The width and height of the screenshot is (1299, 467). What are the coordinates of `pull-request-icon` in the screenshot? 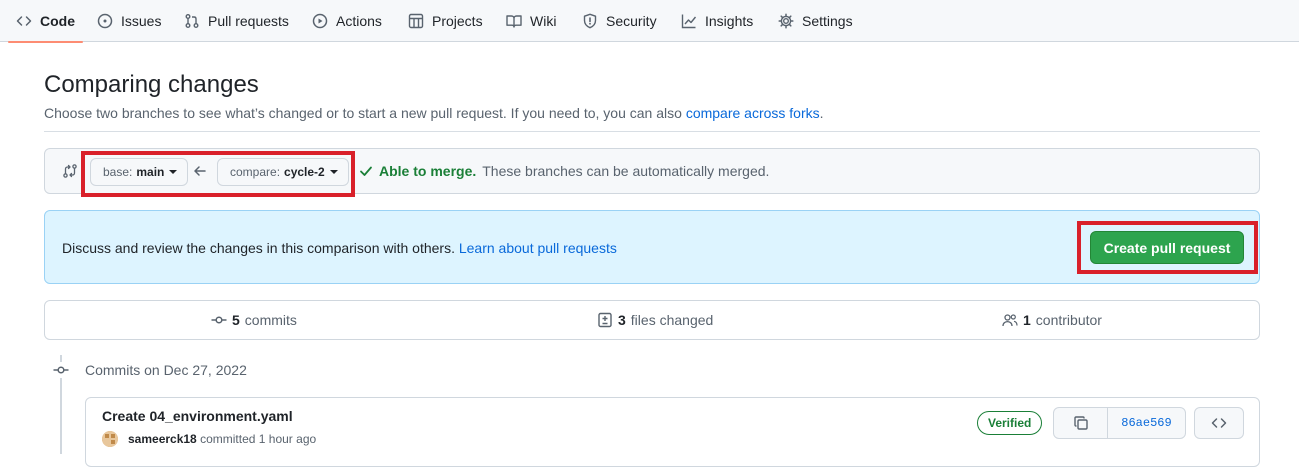 It's located at (192, 21).